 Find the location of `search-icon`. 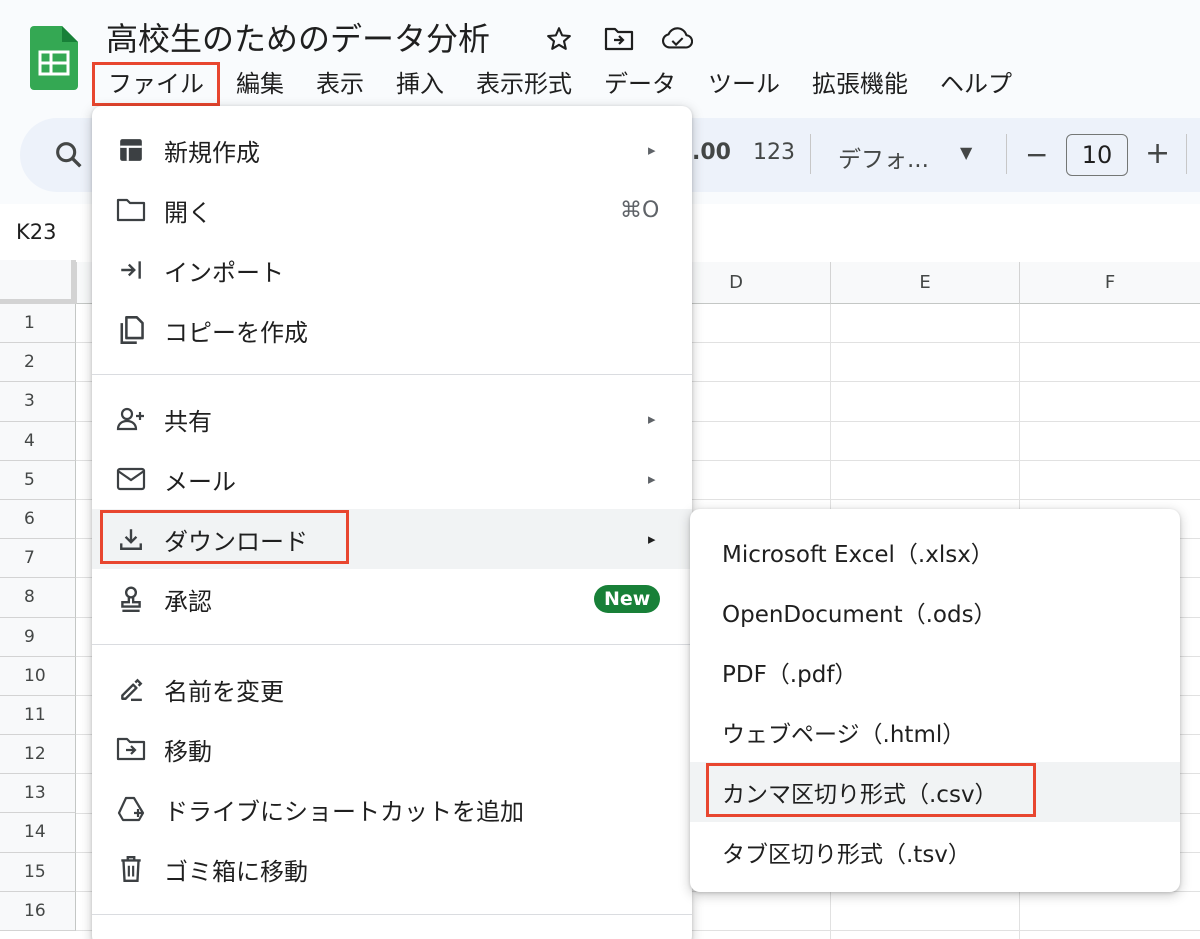

search-icon is located at coordinates (69, 155).